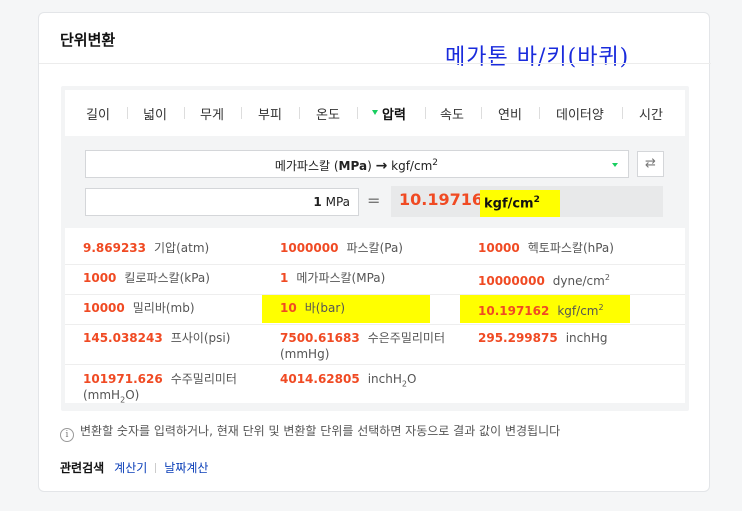 Image resolution: width=742 pixels, height=511 pixels. Describe the element at coordinates (325, 308) in the screenshot. I see `result-unit-label: 바(bar)` at that location.